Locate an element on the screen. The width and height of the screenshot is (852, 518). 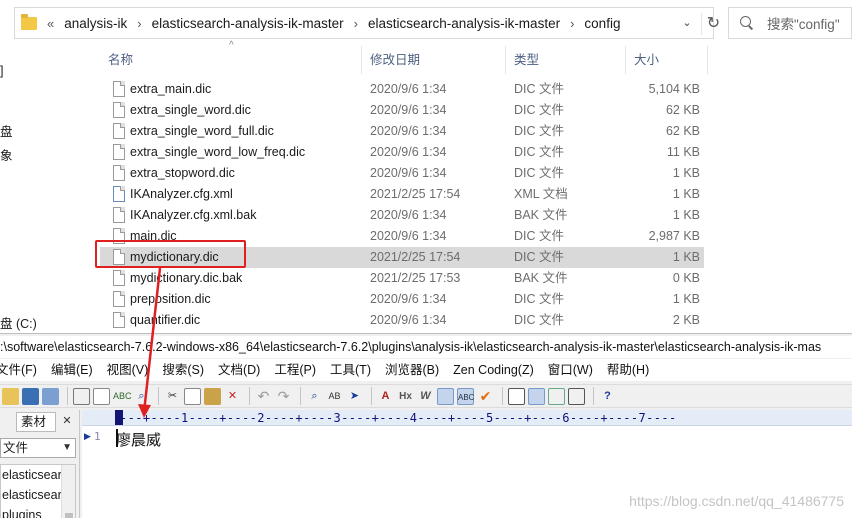
nav-item: ] is located at coordinates (1, 71).